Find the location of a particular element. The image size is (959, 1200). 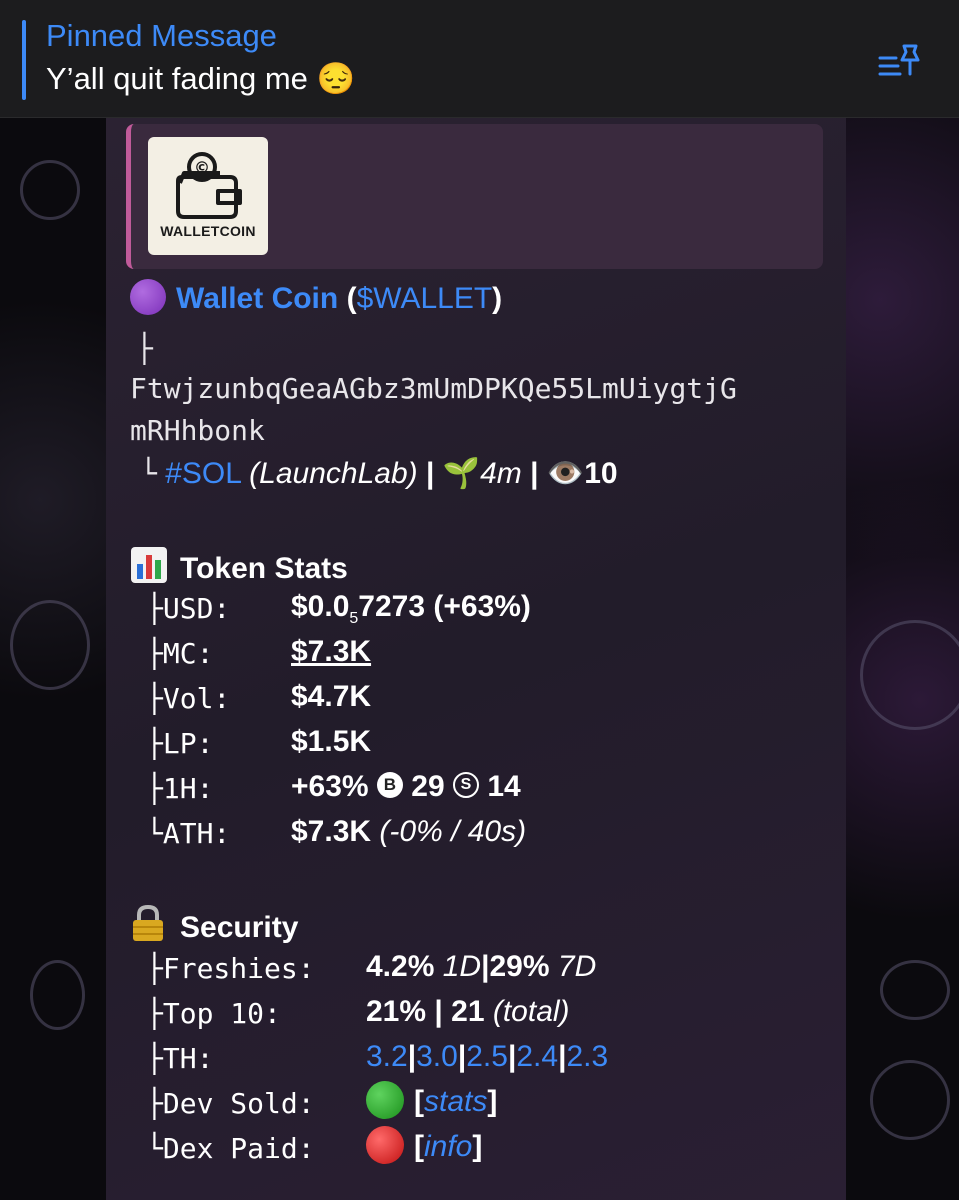

pinned-text: Y’all quit fading me 😔 is located at coordinates (201, 78).